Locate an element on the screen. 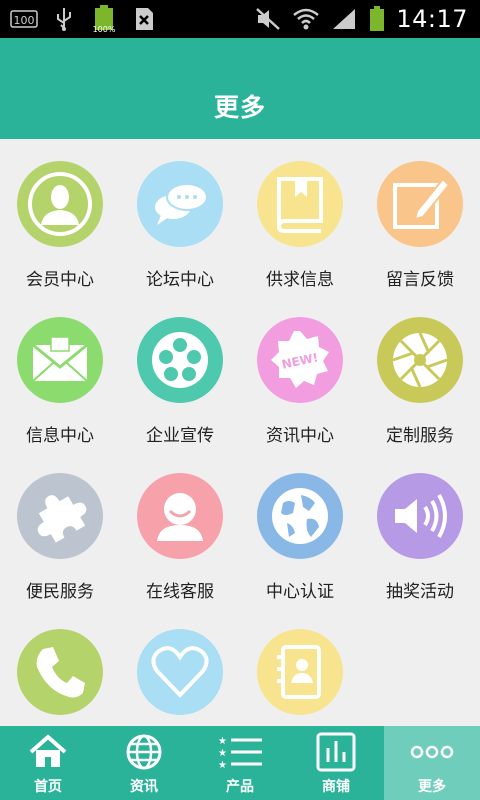 The image size is (480, 800). grid-item-news-center: NEW! 资讯中心 is located at coordinates (300, 373).